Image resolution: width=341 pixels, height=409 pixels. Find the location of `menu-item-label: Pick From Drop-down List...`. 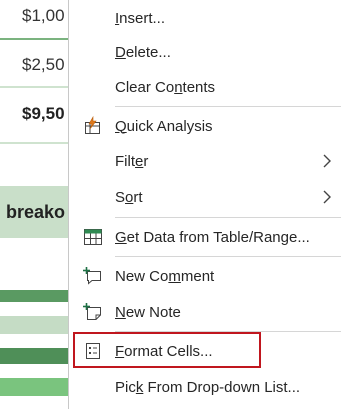

menu-item-label: Pick From Drop-down List... is located at coordinates (208, 387).